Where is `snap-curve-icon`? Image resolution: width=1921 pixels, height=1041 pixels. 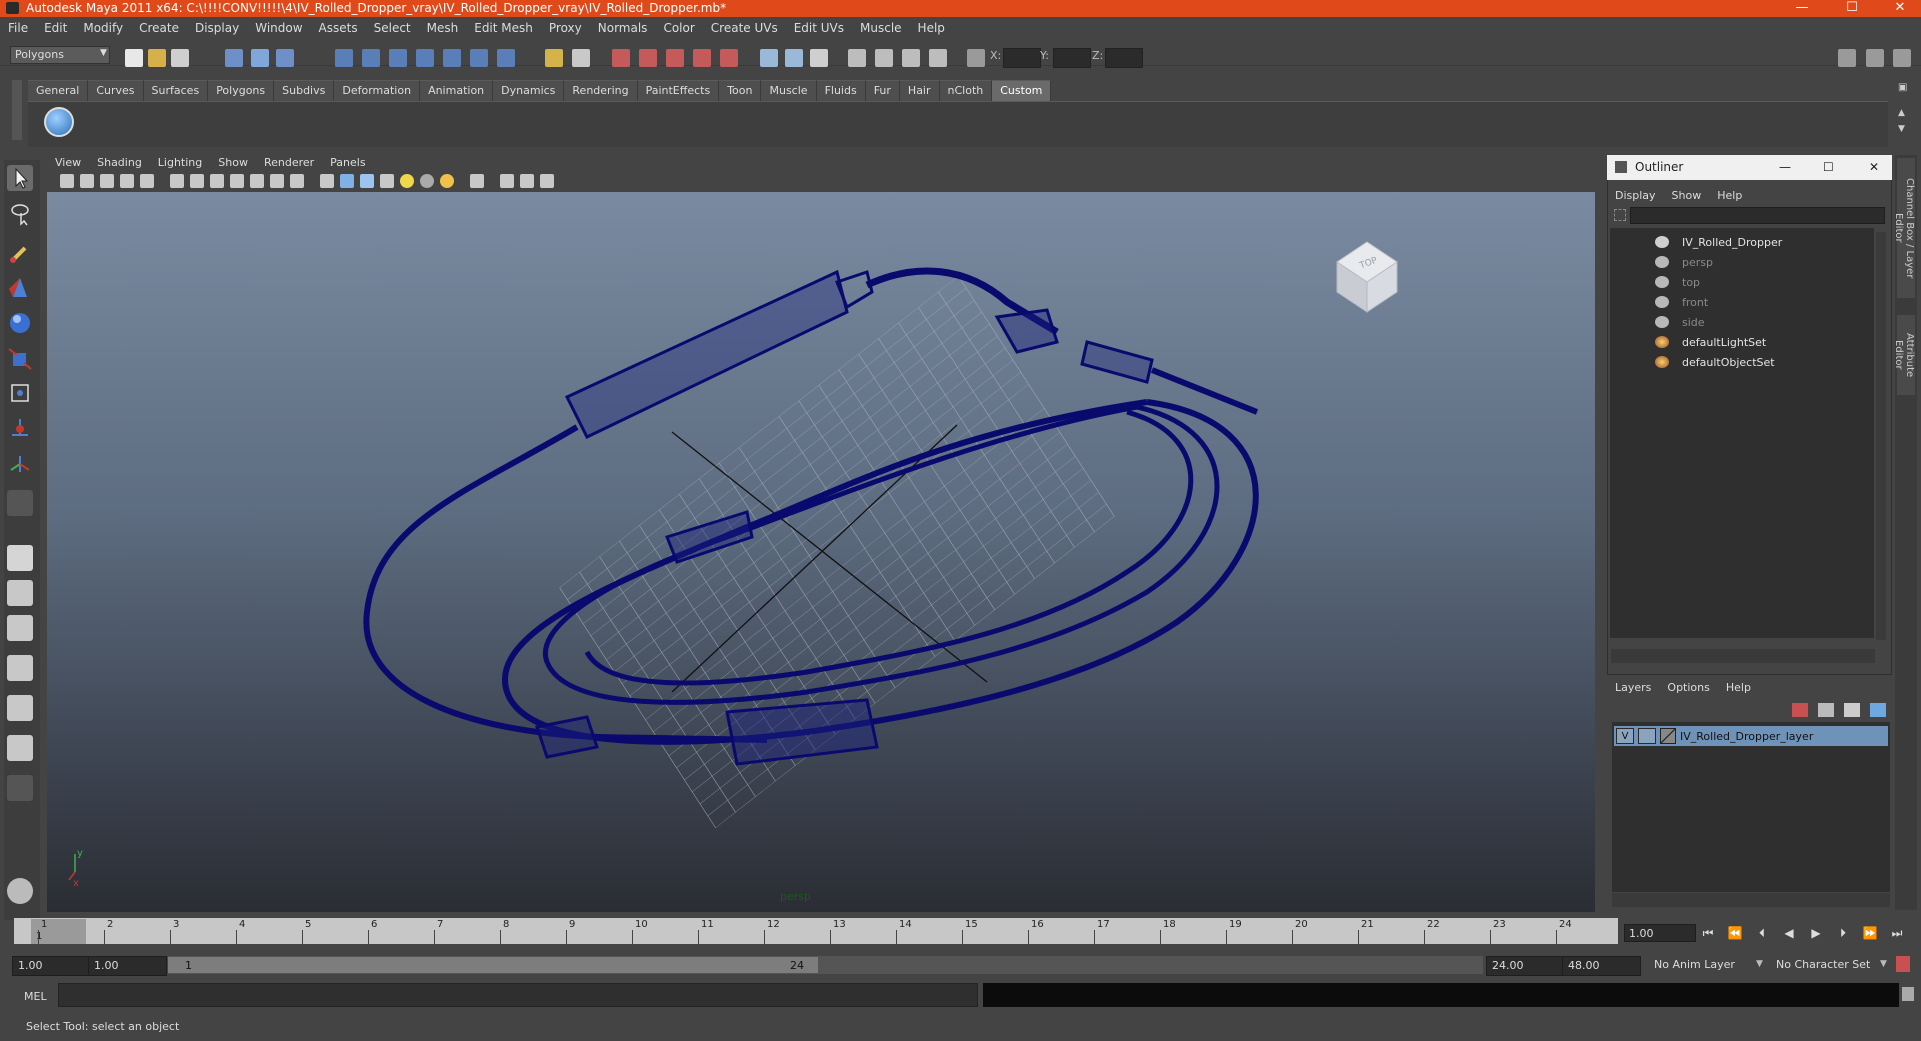 snap-curve-icon is located at coordinates (371, 58).